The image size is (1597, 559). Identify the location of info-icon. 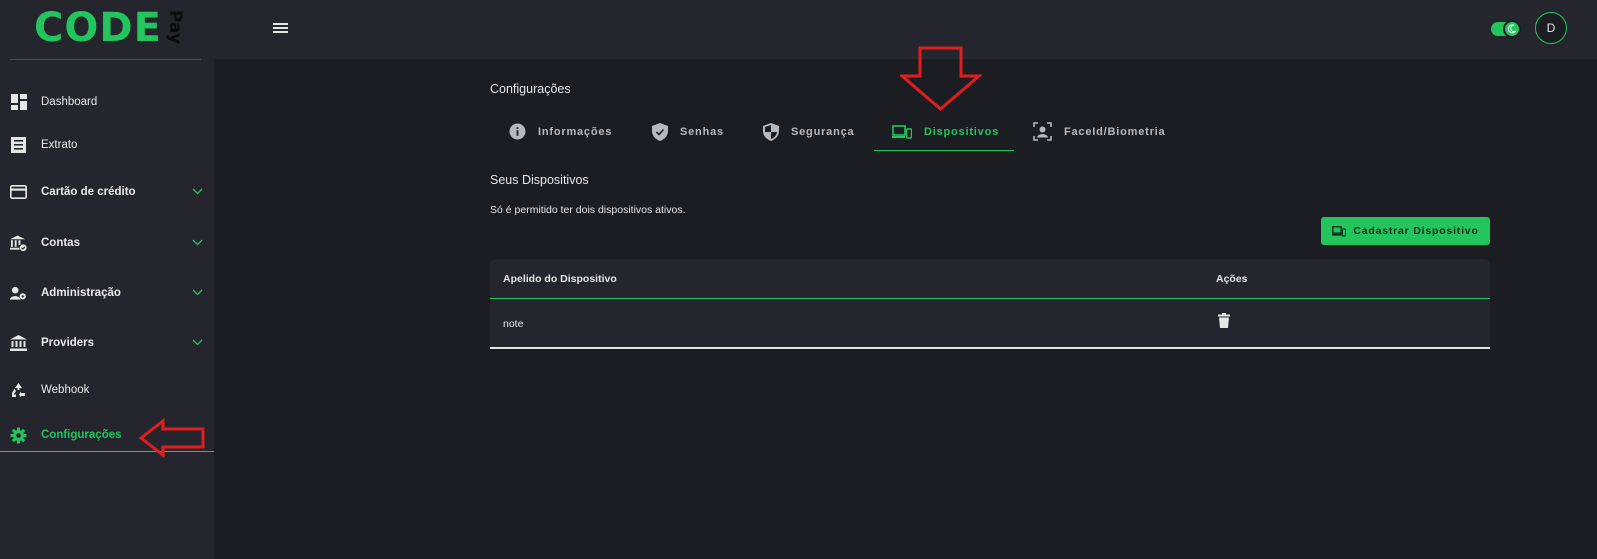
(517, 131).